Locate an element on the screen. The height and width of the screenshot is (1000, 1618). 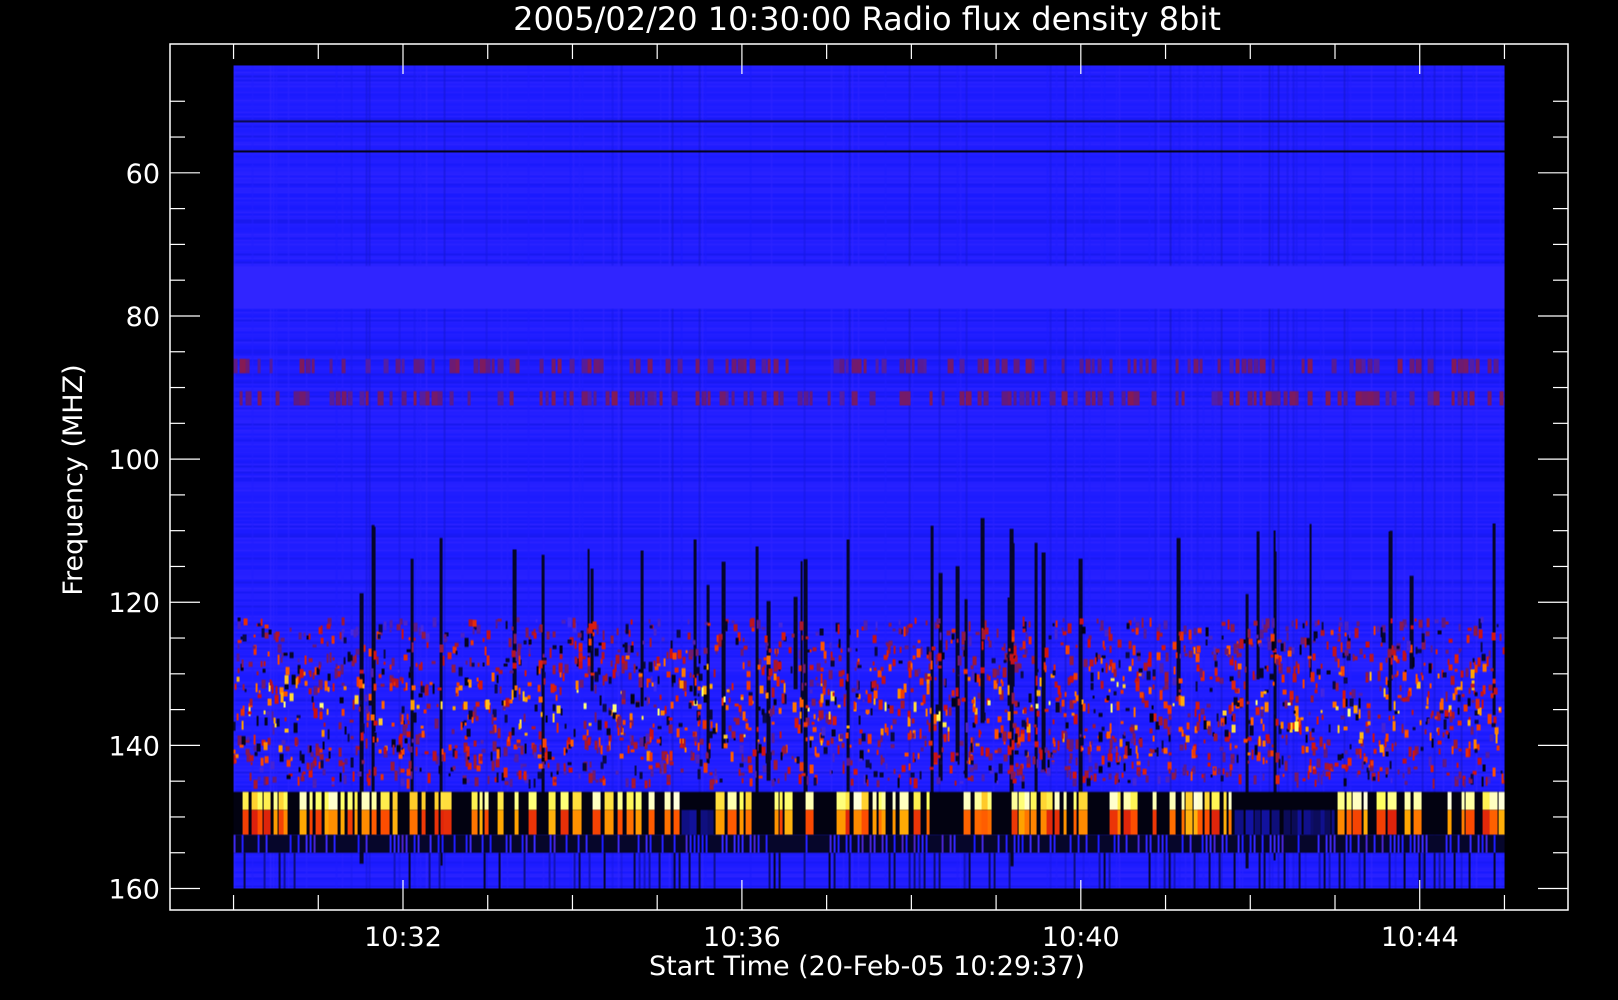
y-axis-label: Frequency (MHZ) is located at coordinates (73, 479).